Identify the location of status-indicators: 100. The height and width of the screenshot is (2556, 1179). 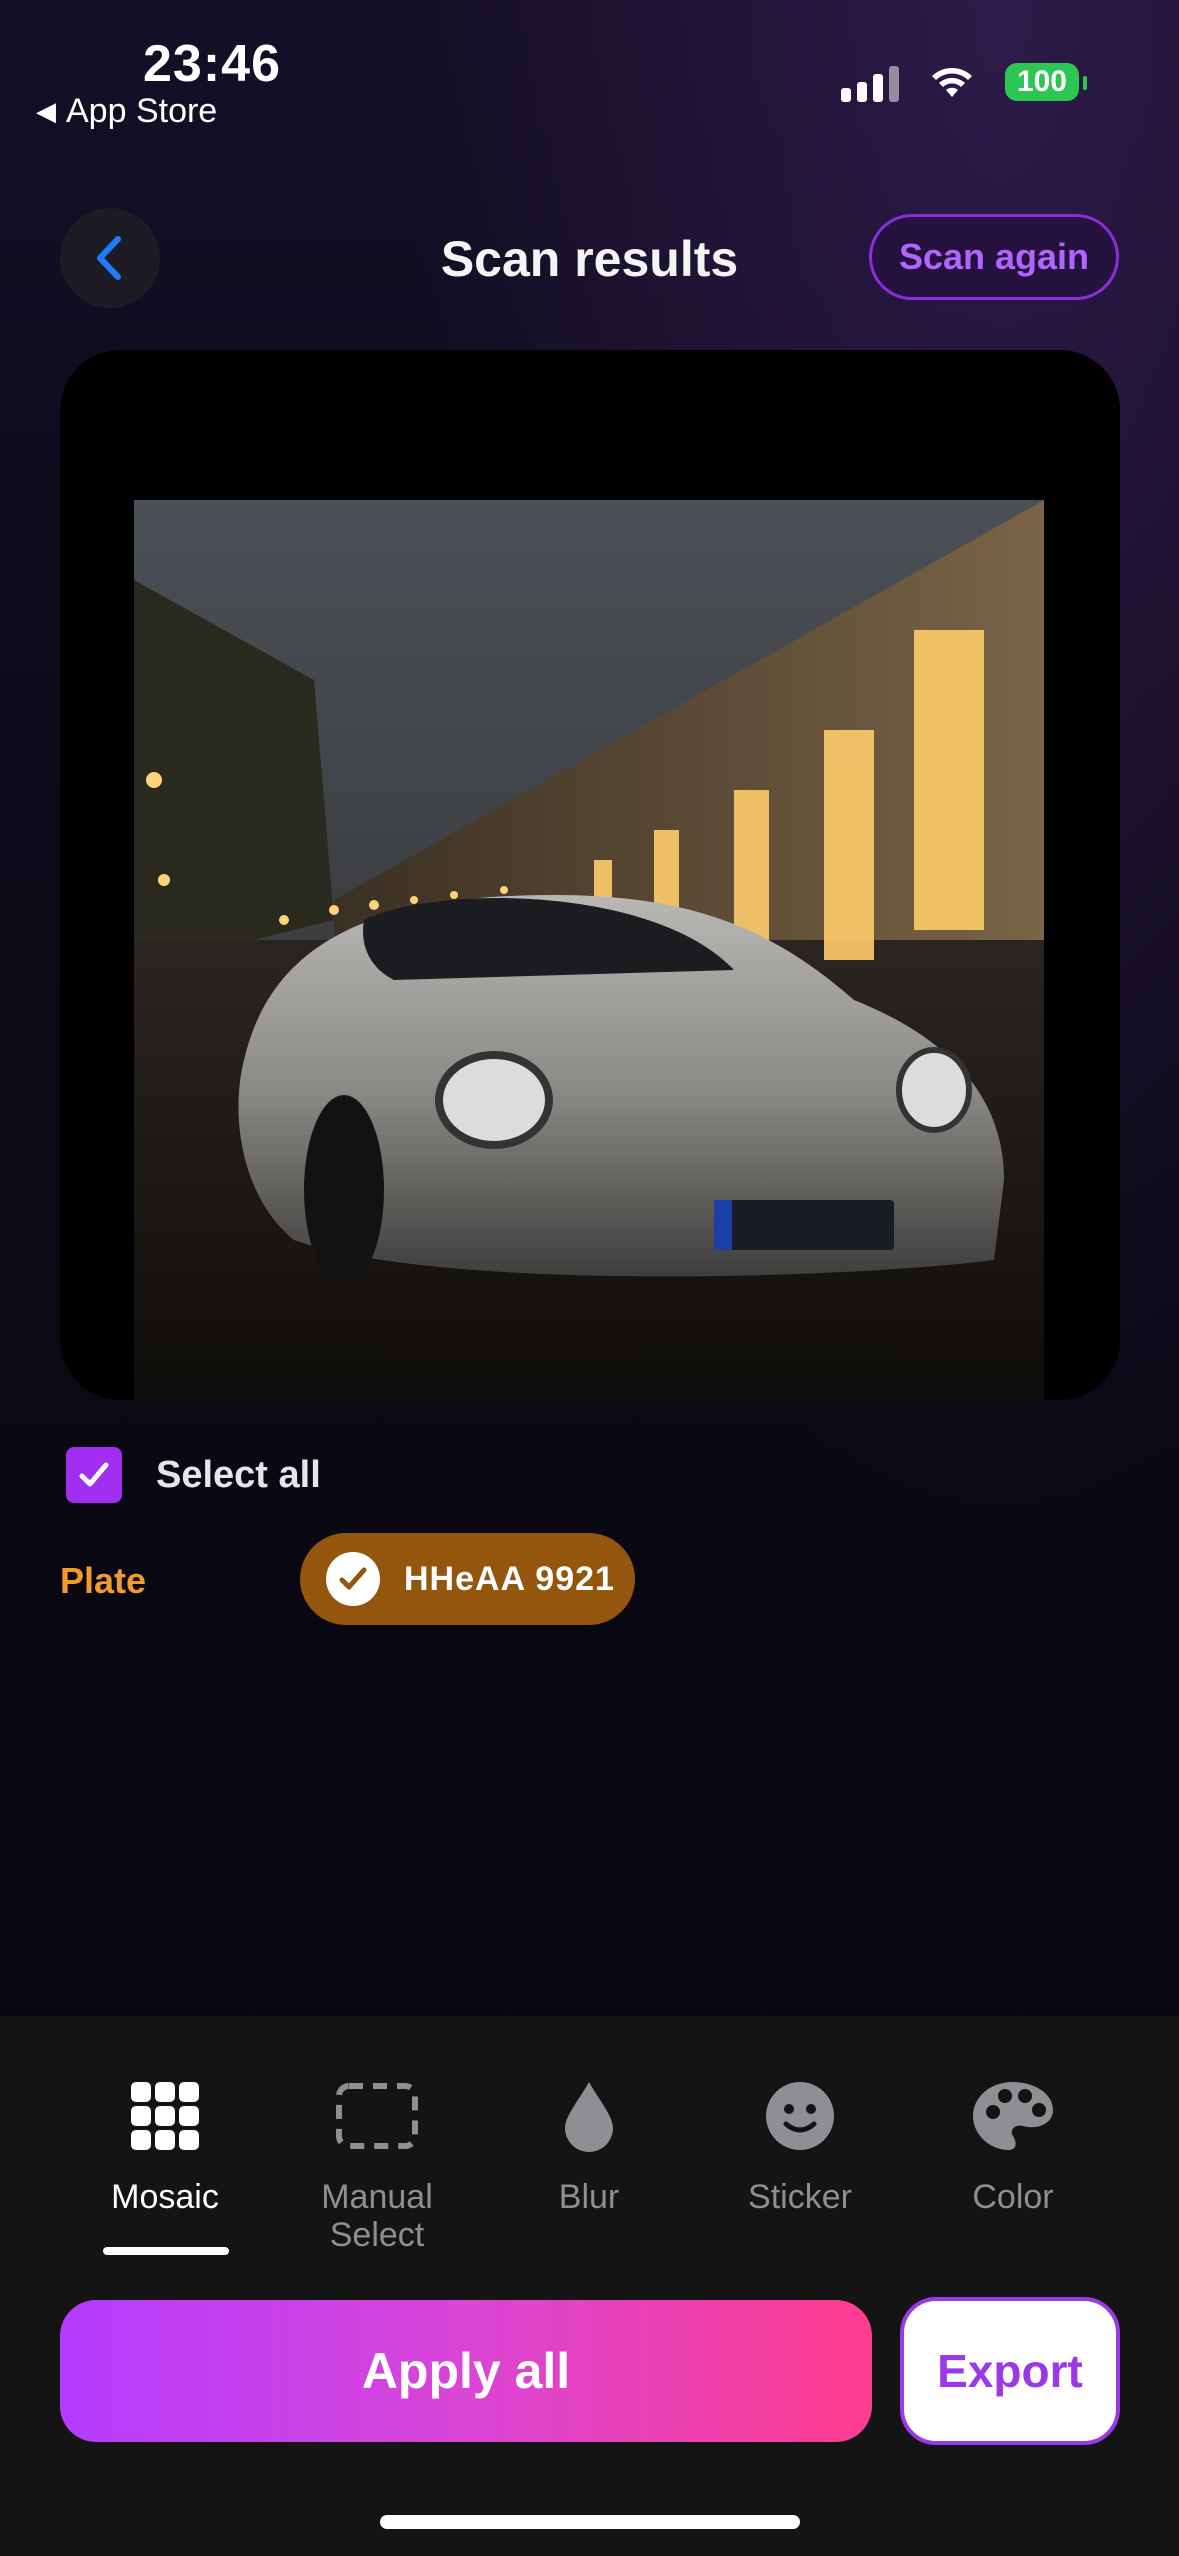
(964, 82).